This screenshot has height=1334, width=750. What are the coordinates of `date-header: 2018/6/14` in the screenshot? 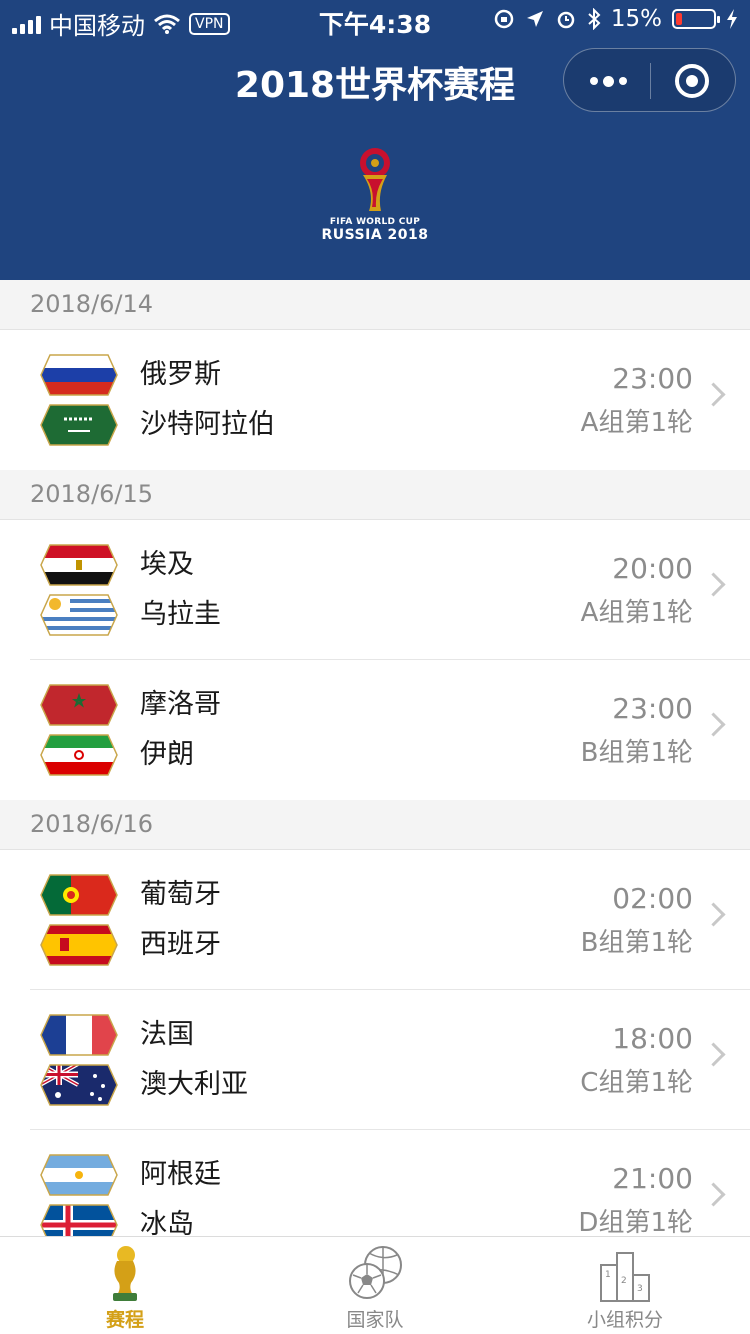 It's located at (375, 305).